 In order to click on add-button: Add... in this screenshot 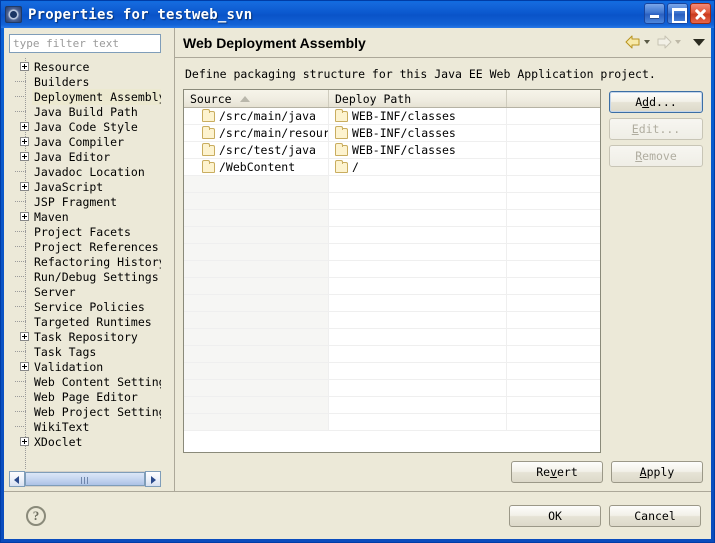, I will do `click(656, 102)`.